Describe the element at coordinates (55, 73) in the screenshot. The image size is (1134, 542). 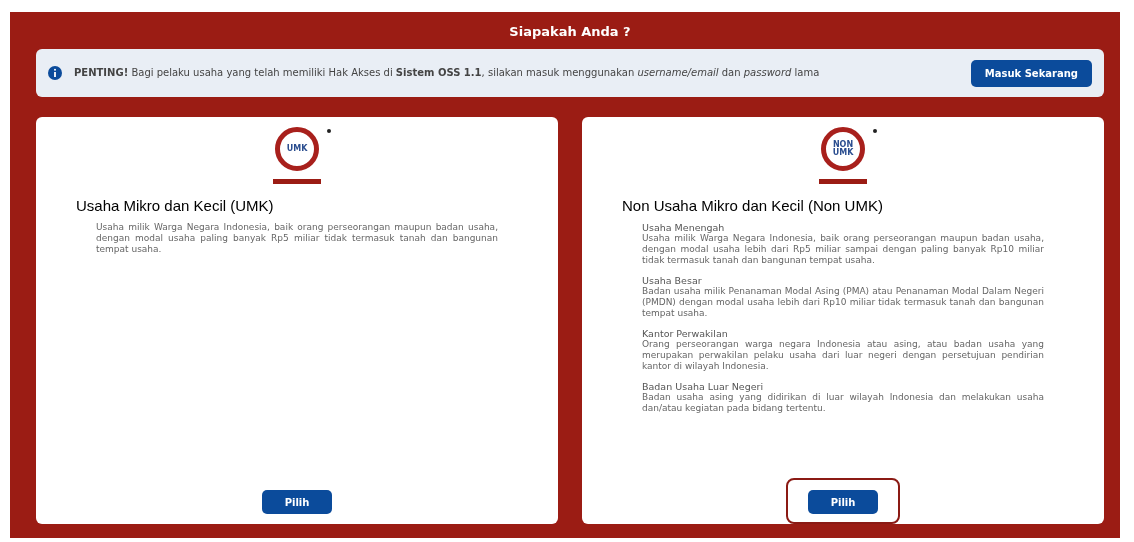
I see `info-icon` at that location.